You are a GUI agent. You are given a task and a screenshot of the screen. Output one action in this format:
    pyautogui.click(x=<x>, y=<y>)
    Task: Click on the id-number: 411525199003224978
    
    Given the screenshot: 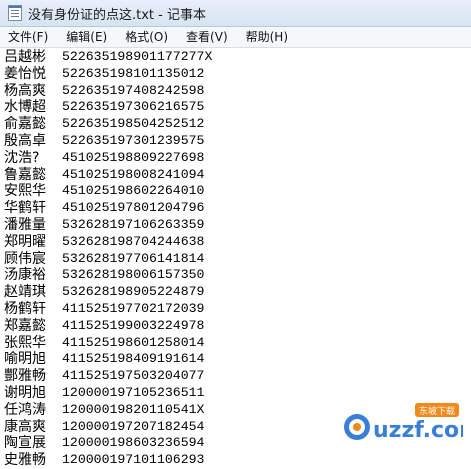 What is the action you would take?
    pyautogui.click(x=133, y=325)
    